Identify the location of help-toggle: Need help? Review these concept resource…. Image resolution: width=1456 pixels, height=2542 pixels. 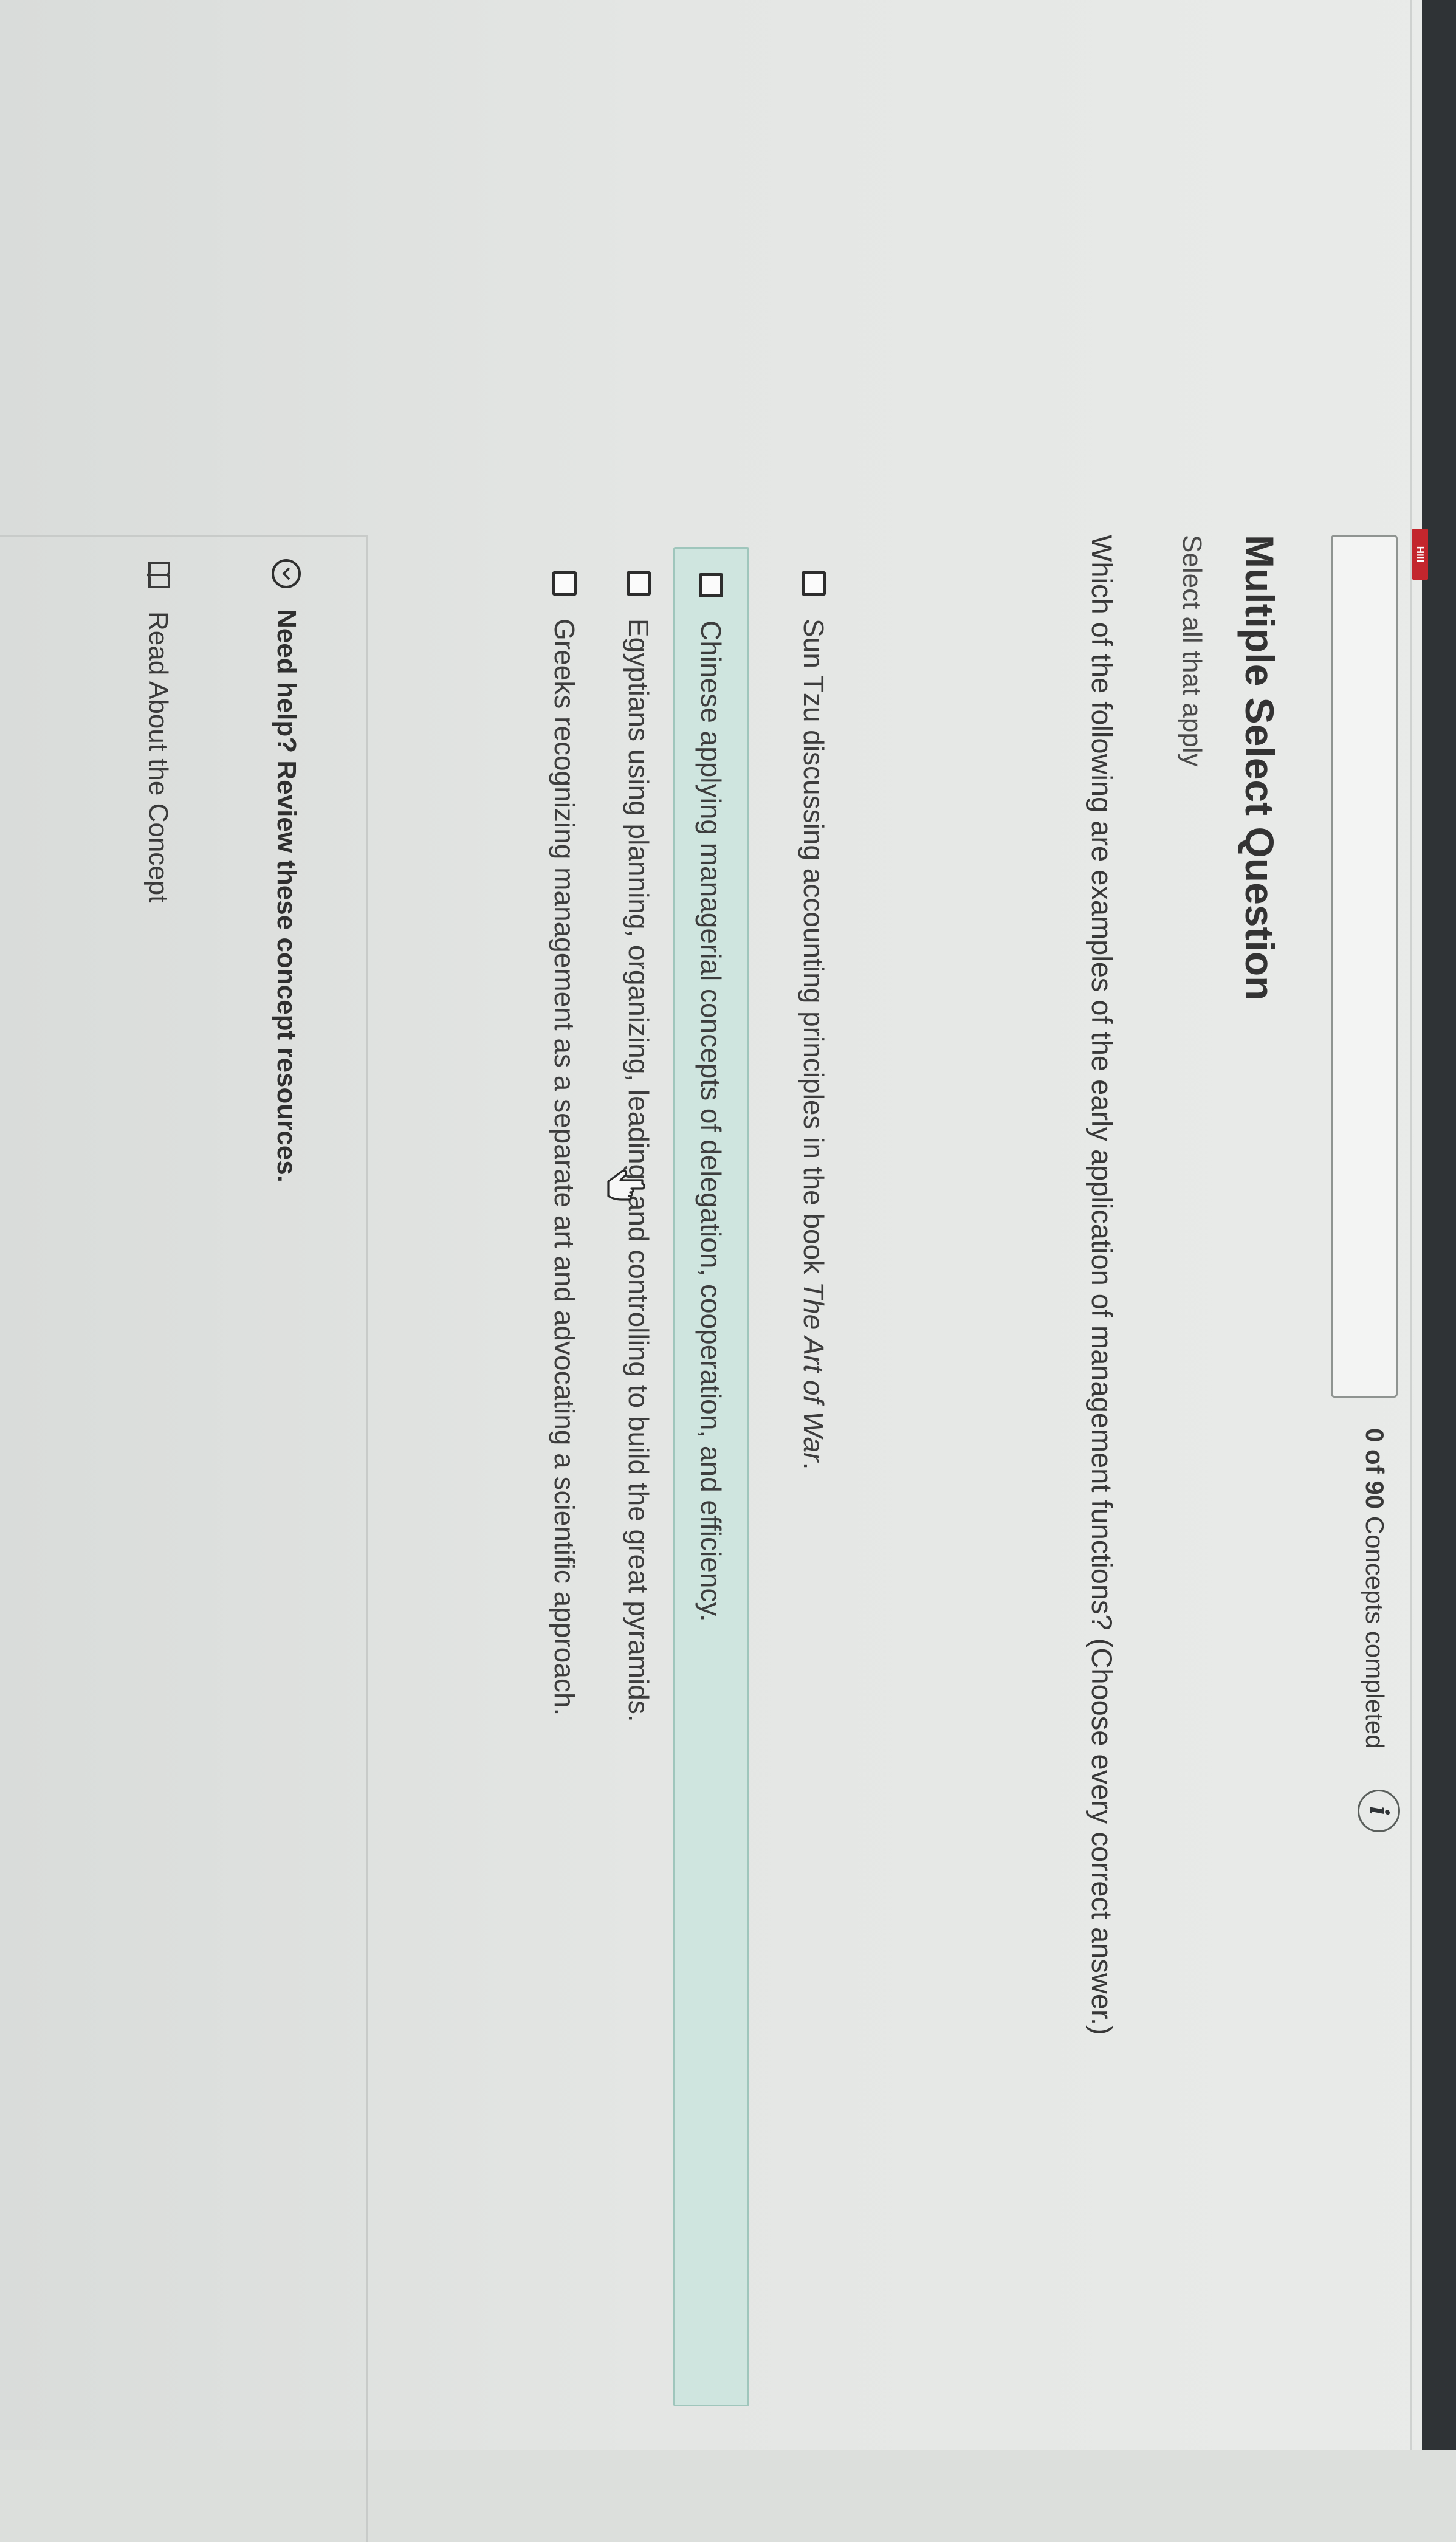
(286, 871).